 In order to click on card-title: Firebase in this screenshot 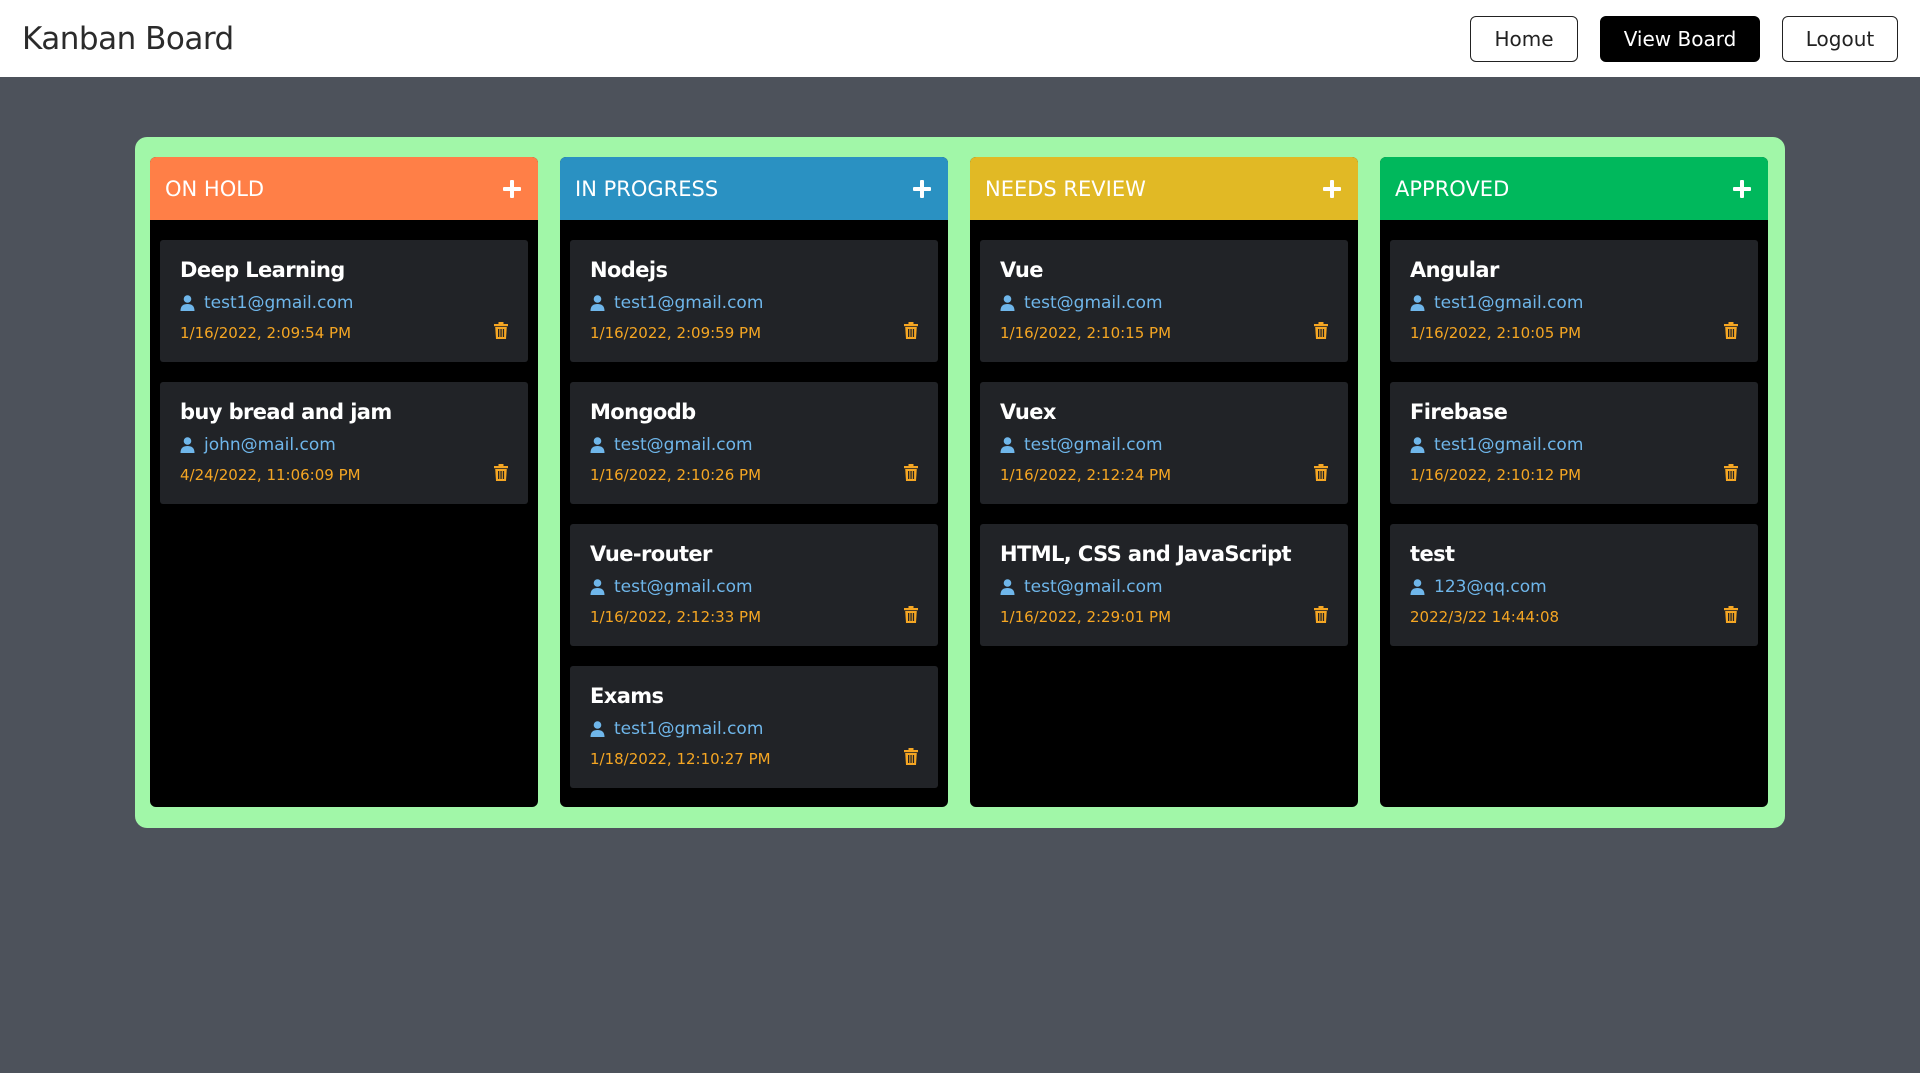, I will do `click(1459, 412)`.